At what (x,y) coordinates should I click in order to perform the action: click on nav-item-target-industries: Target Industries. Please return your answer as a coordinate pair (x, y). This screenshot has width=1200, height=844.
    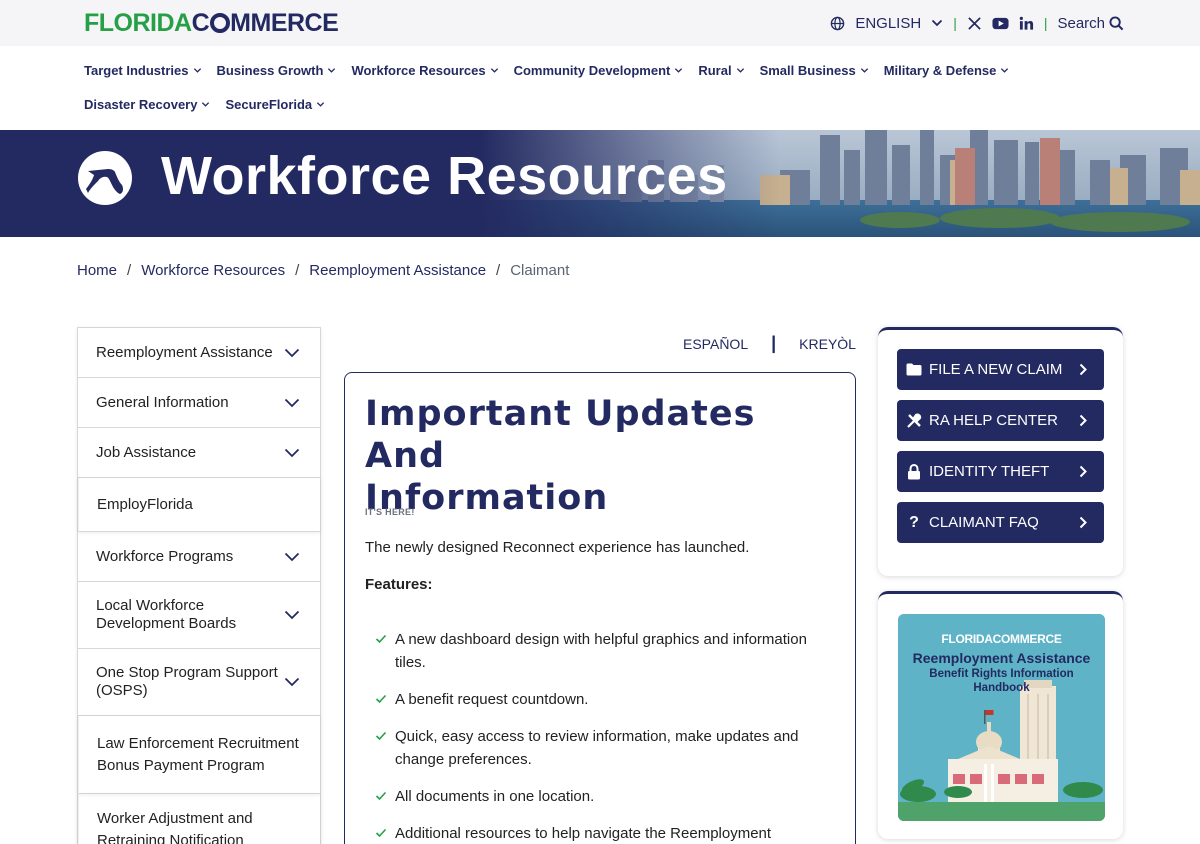
    Looking at the image, I should click on (143, 70).